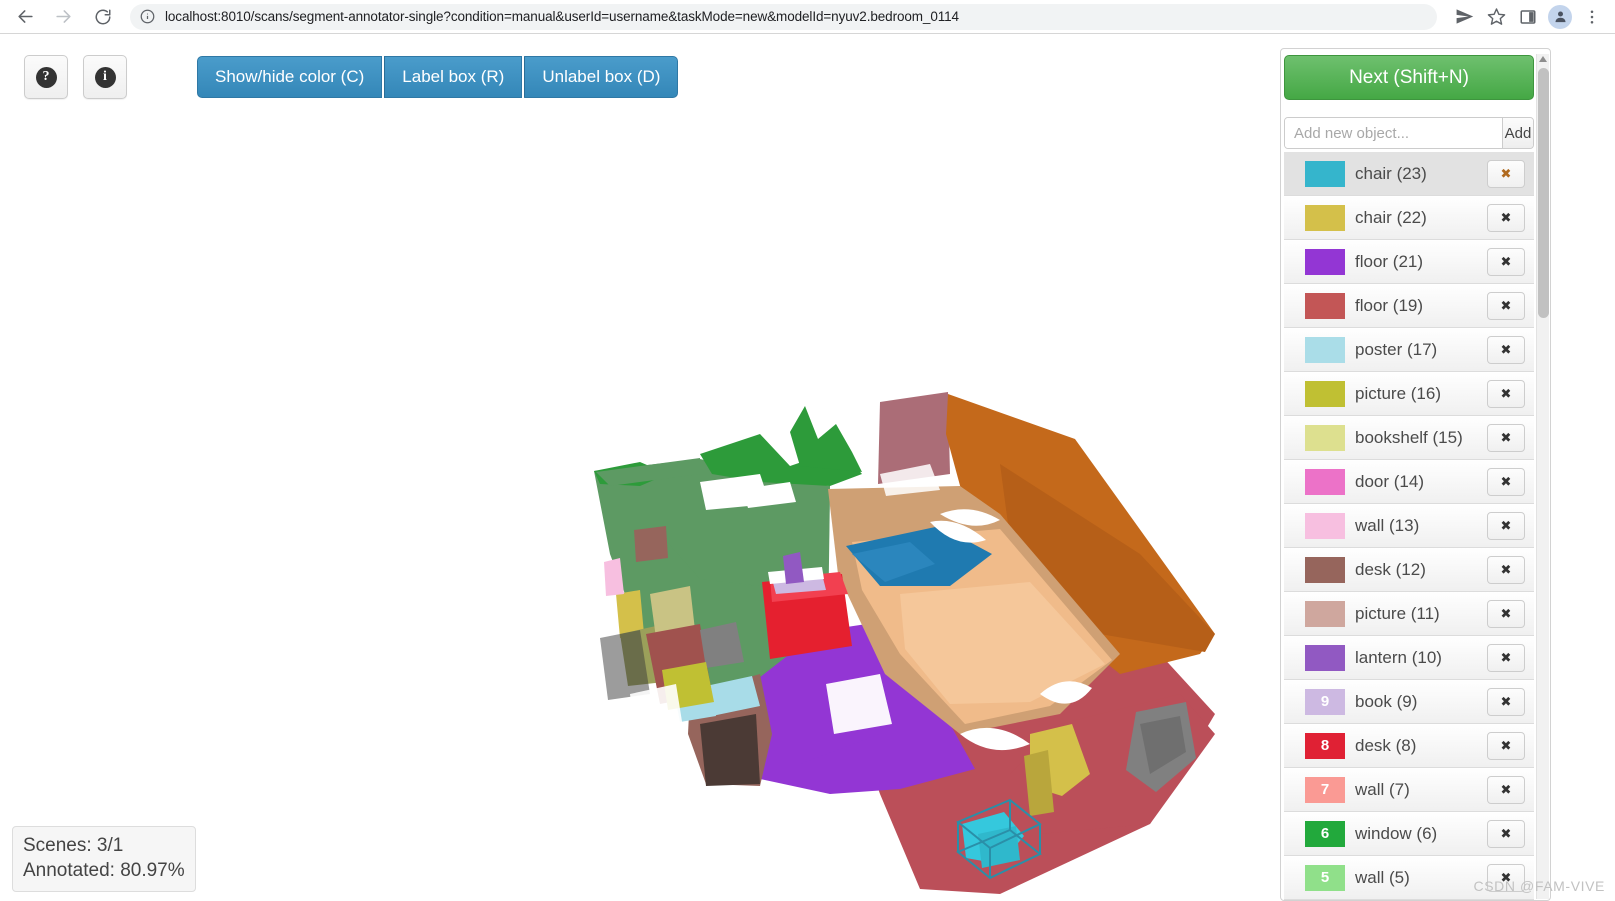 The width and height of the screenshot is (1615, 901). What do you see at coordinates (1396, 833) in the screenshot?
I see `object-label: window (6)` at bounding box center [1396, 833].